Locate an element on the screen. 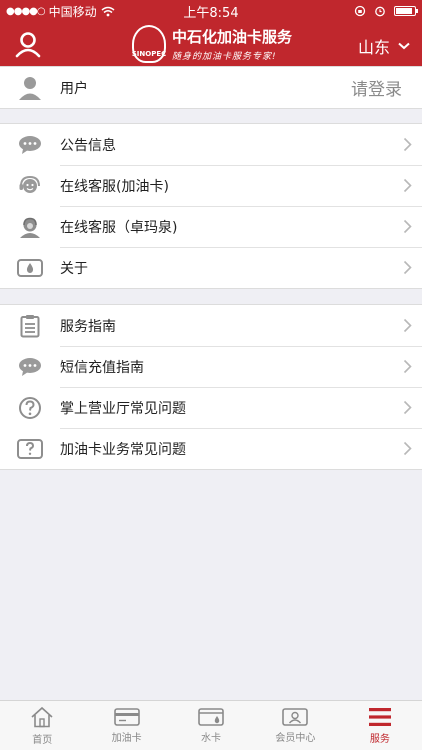  list-item-online-service-card: 在线客服(加油卡) is located at coordinates (211, 185).